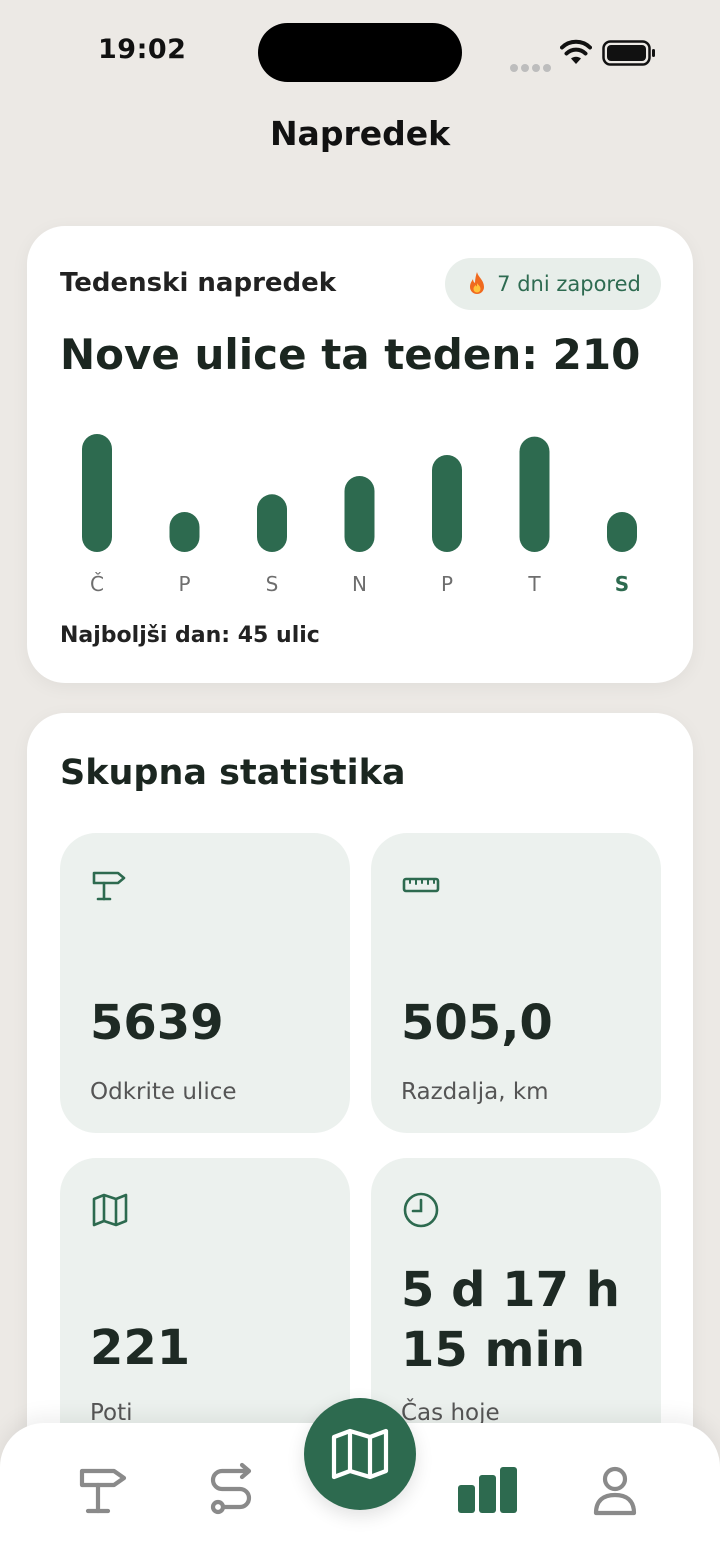  I want to click on stat-tile-distance: 505,0 Razdalja, km, so click(516, 983).